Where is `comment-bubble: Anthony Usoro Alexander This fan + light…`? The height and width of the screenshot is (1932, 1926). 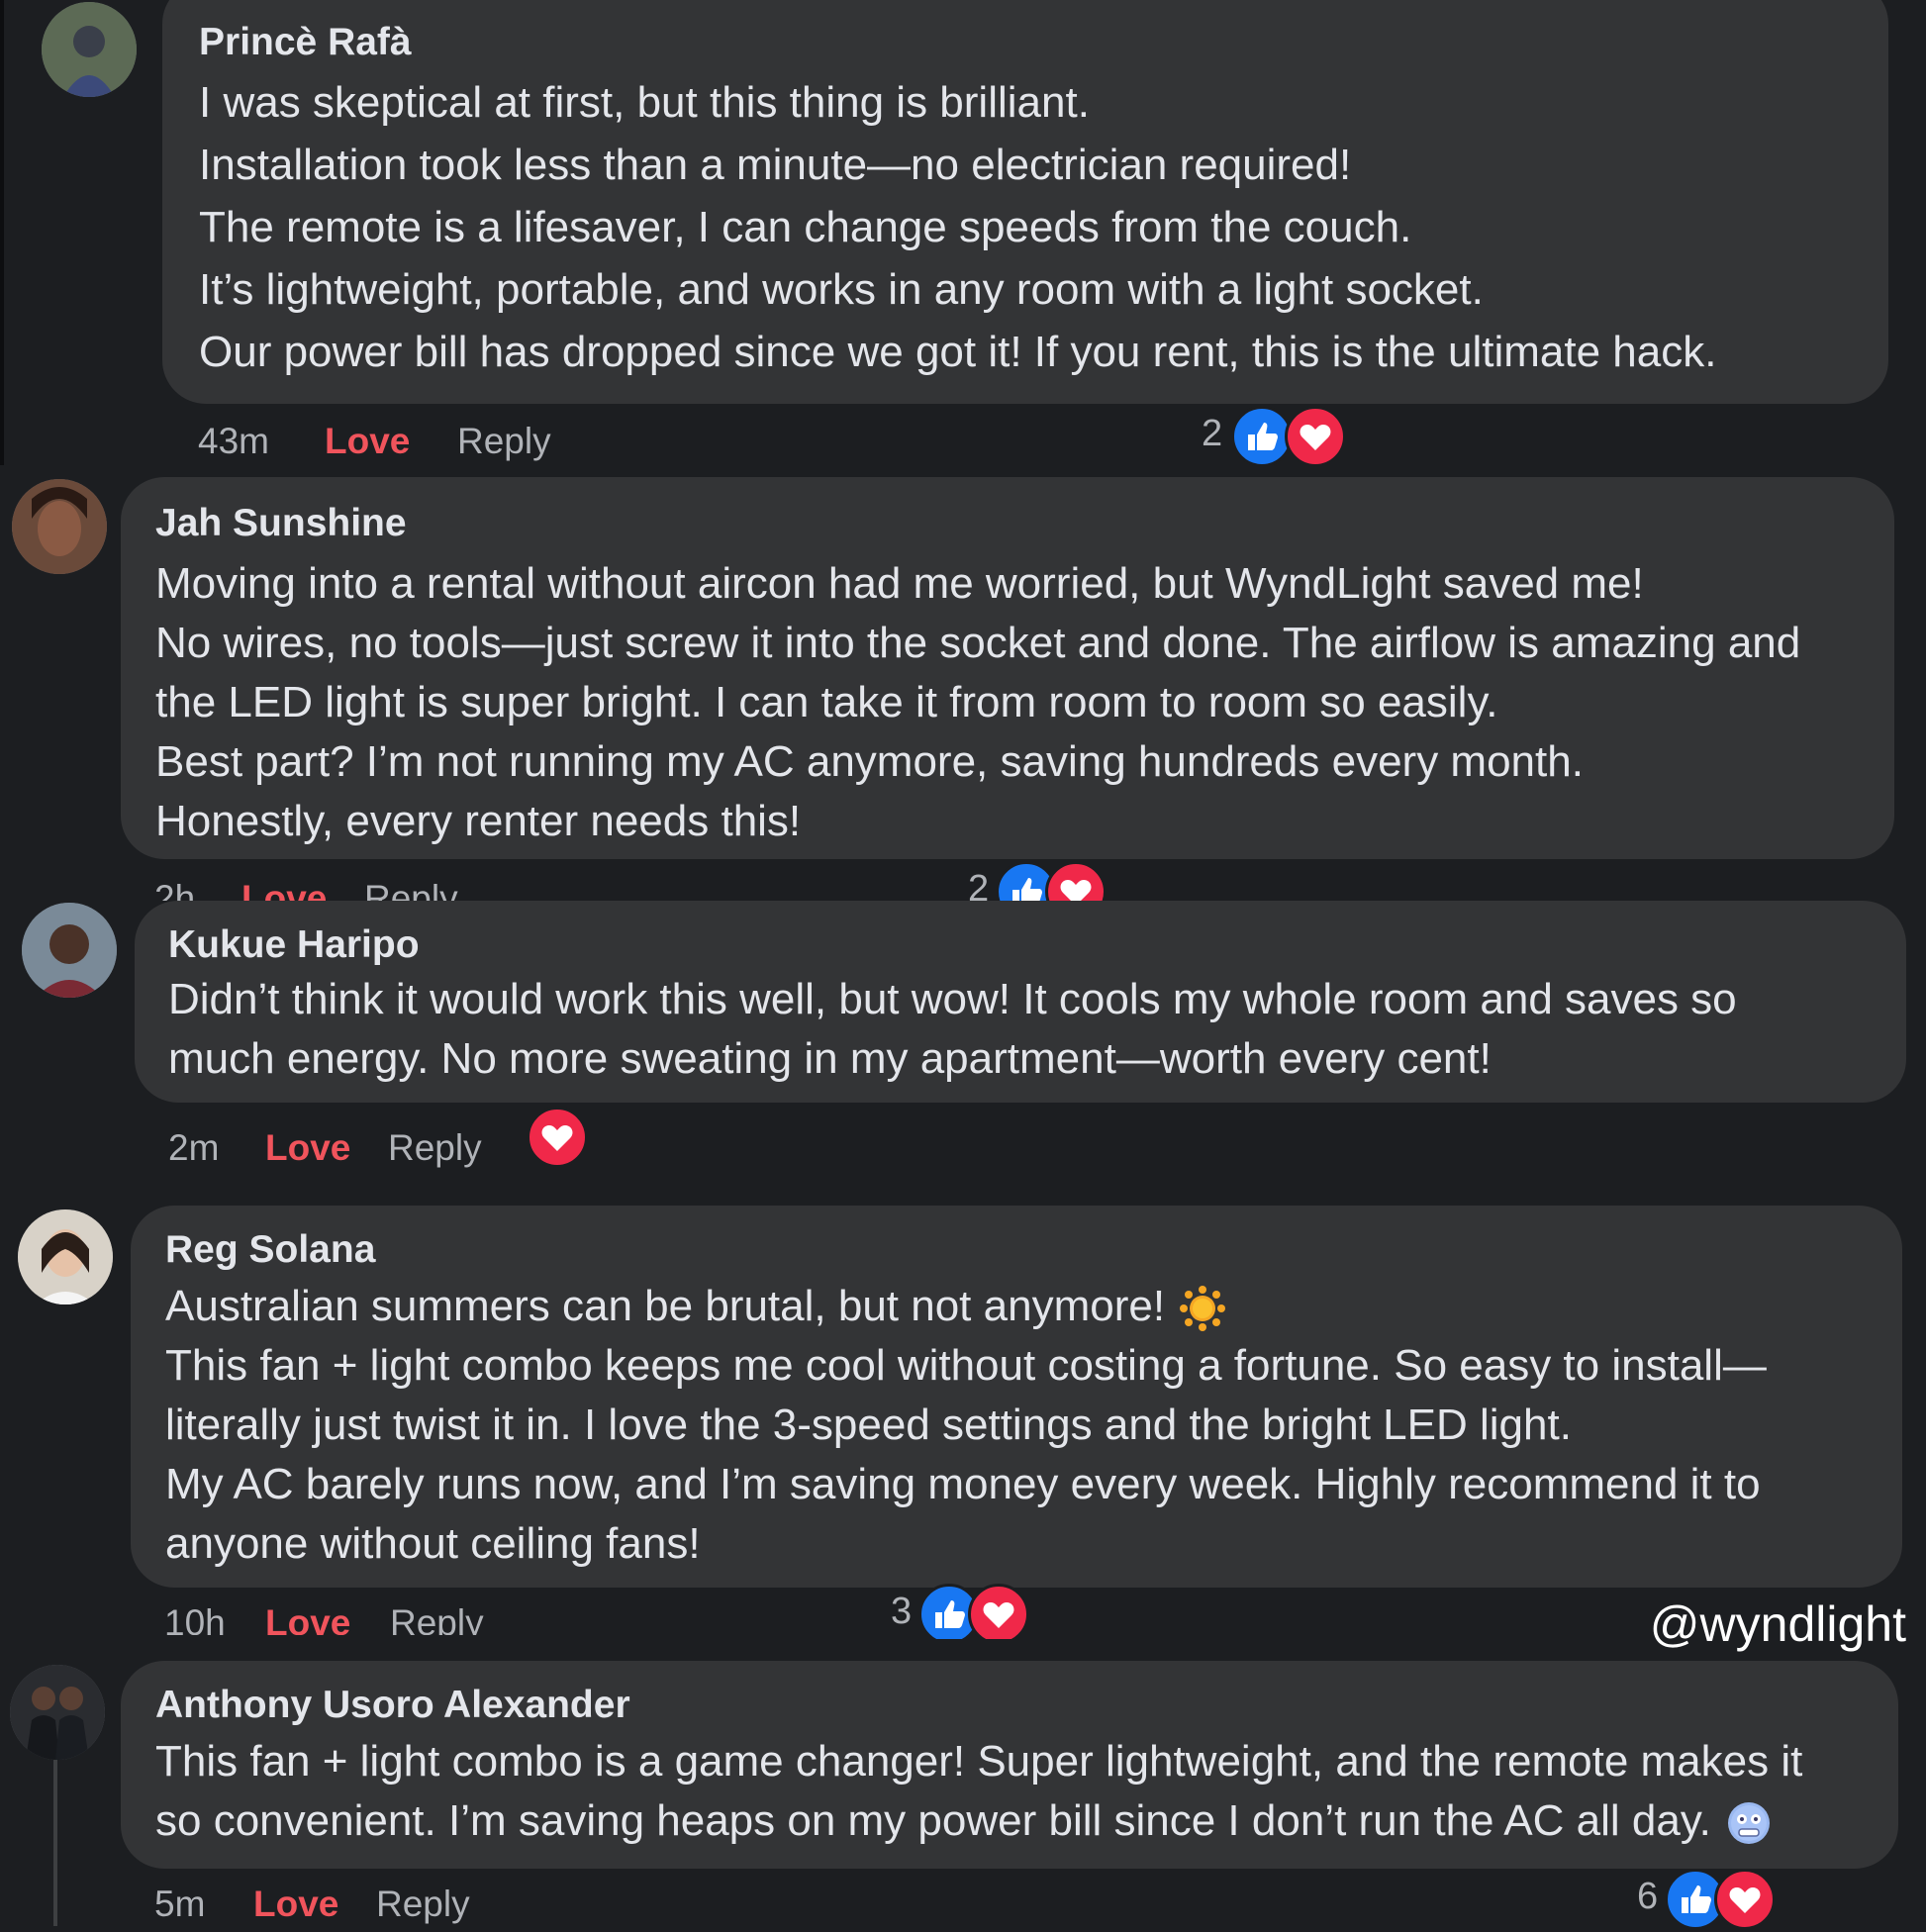 comment-bubble: Anthony Usoro Alexander This fan + light… is located at coordinates (1009, 1765).